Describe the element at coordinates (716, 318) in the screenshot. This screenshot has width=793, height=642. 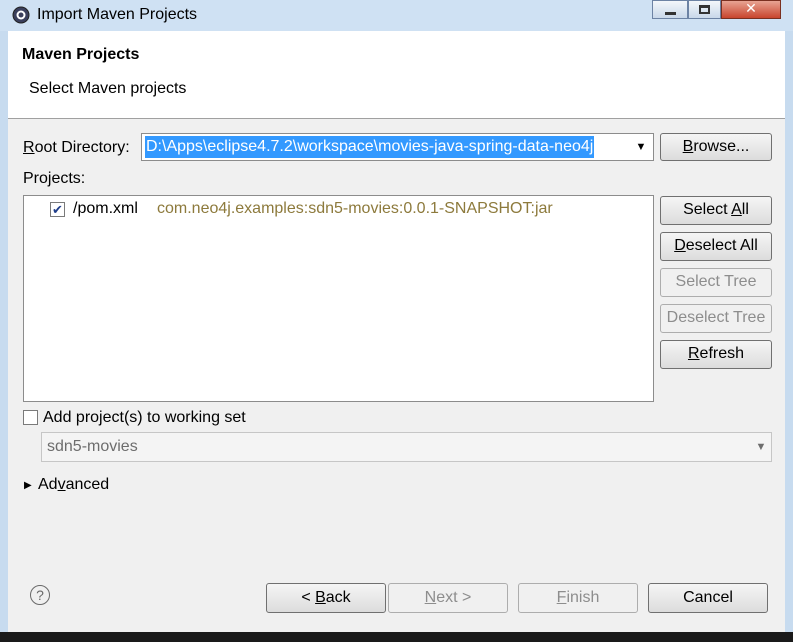
I see `deselect-tree-button: Deselect Tree` at that location.